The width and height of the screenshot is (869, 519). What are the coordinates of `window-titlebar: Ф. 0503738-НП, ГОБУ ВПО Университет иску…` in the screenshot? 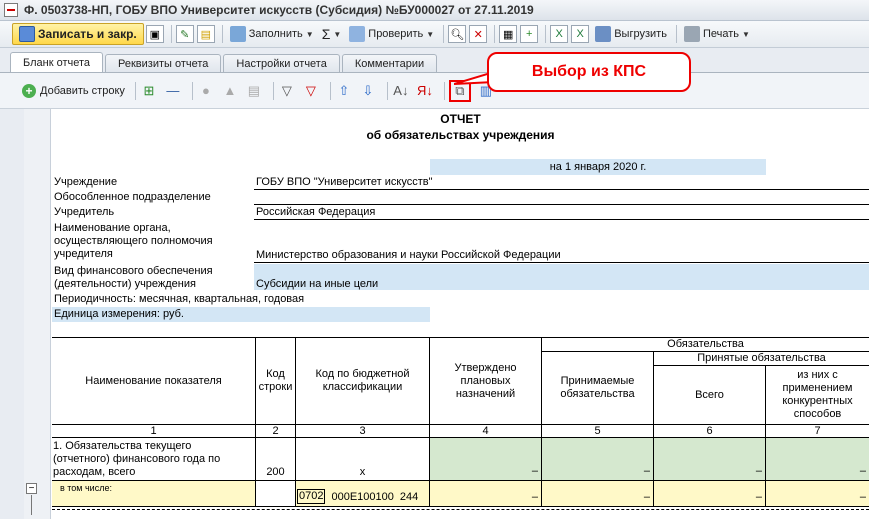 It's located at (434, 10).